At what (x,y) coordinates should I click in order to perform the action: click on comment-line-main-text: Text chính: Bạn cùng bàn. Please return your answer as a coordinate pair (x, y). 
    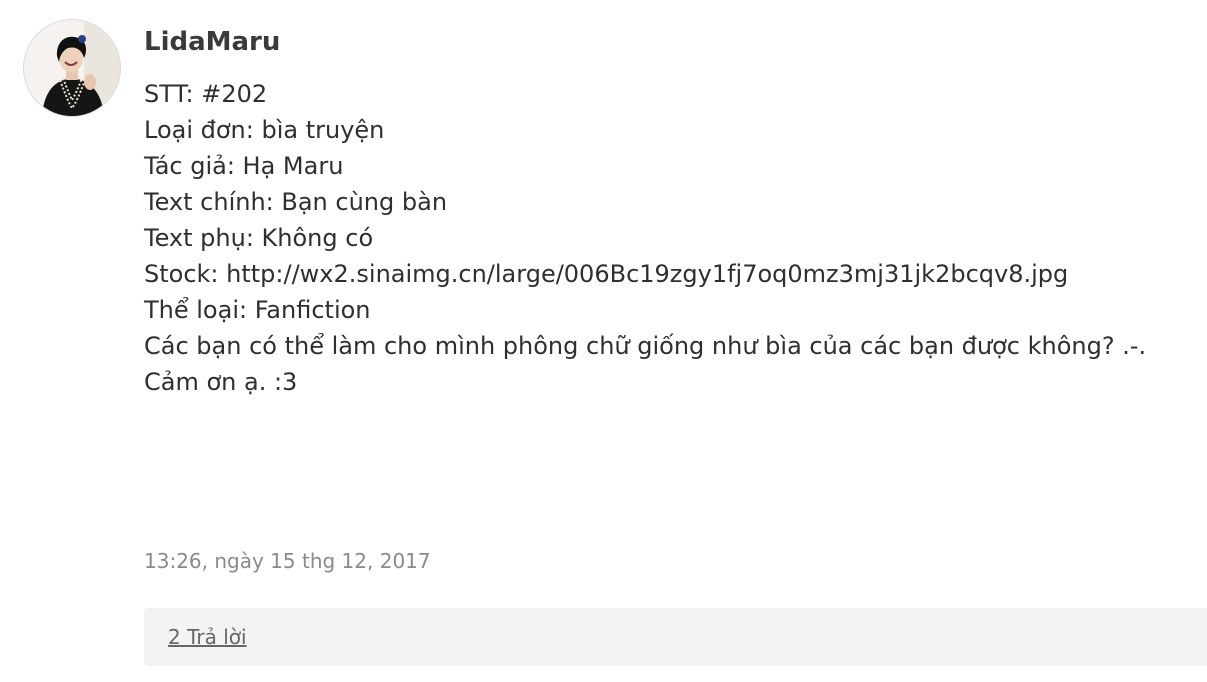
    Looking at the image, I should click on (296, 202).